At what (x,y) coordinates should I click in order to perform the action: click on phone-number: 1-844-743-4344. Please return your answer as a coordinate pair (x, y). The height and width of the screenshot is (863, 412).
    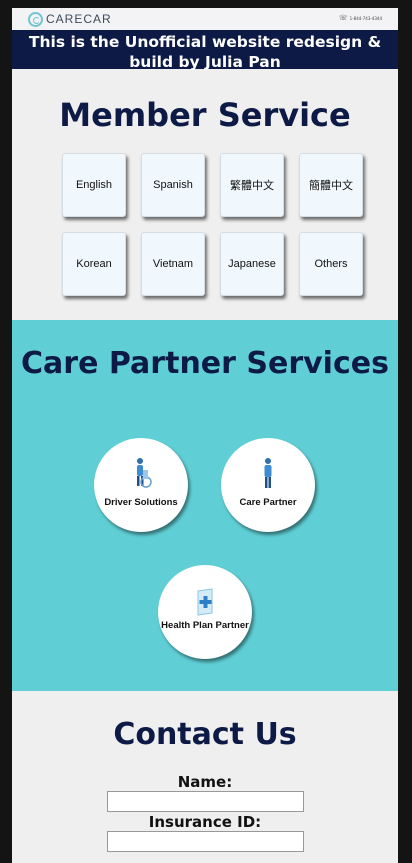
    Looking at the image, I should click on (365, 18).